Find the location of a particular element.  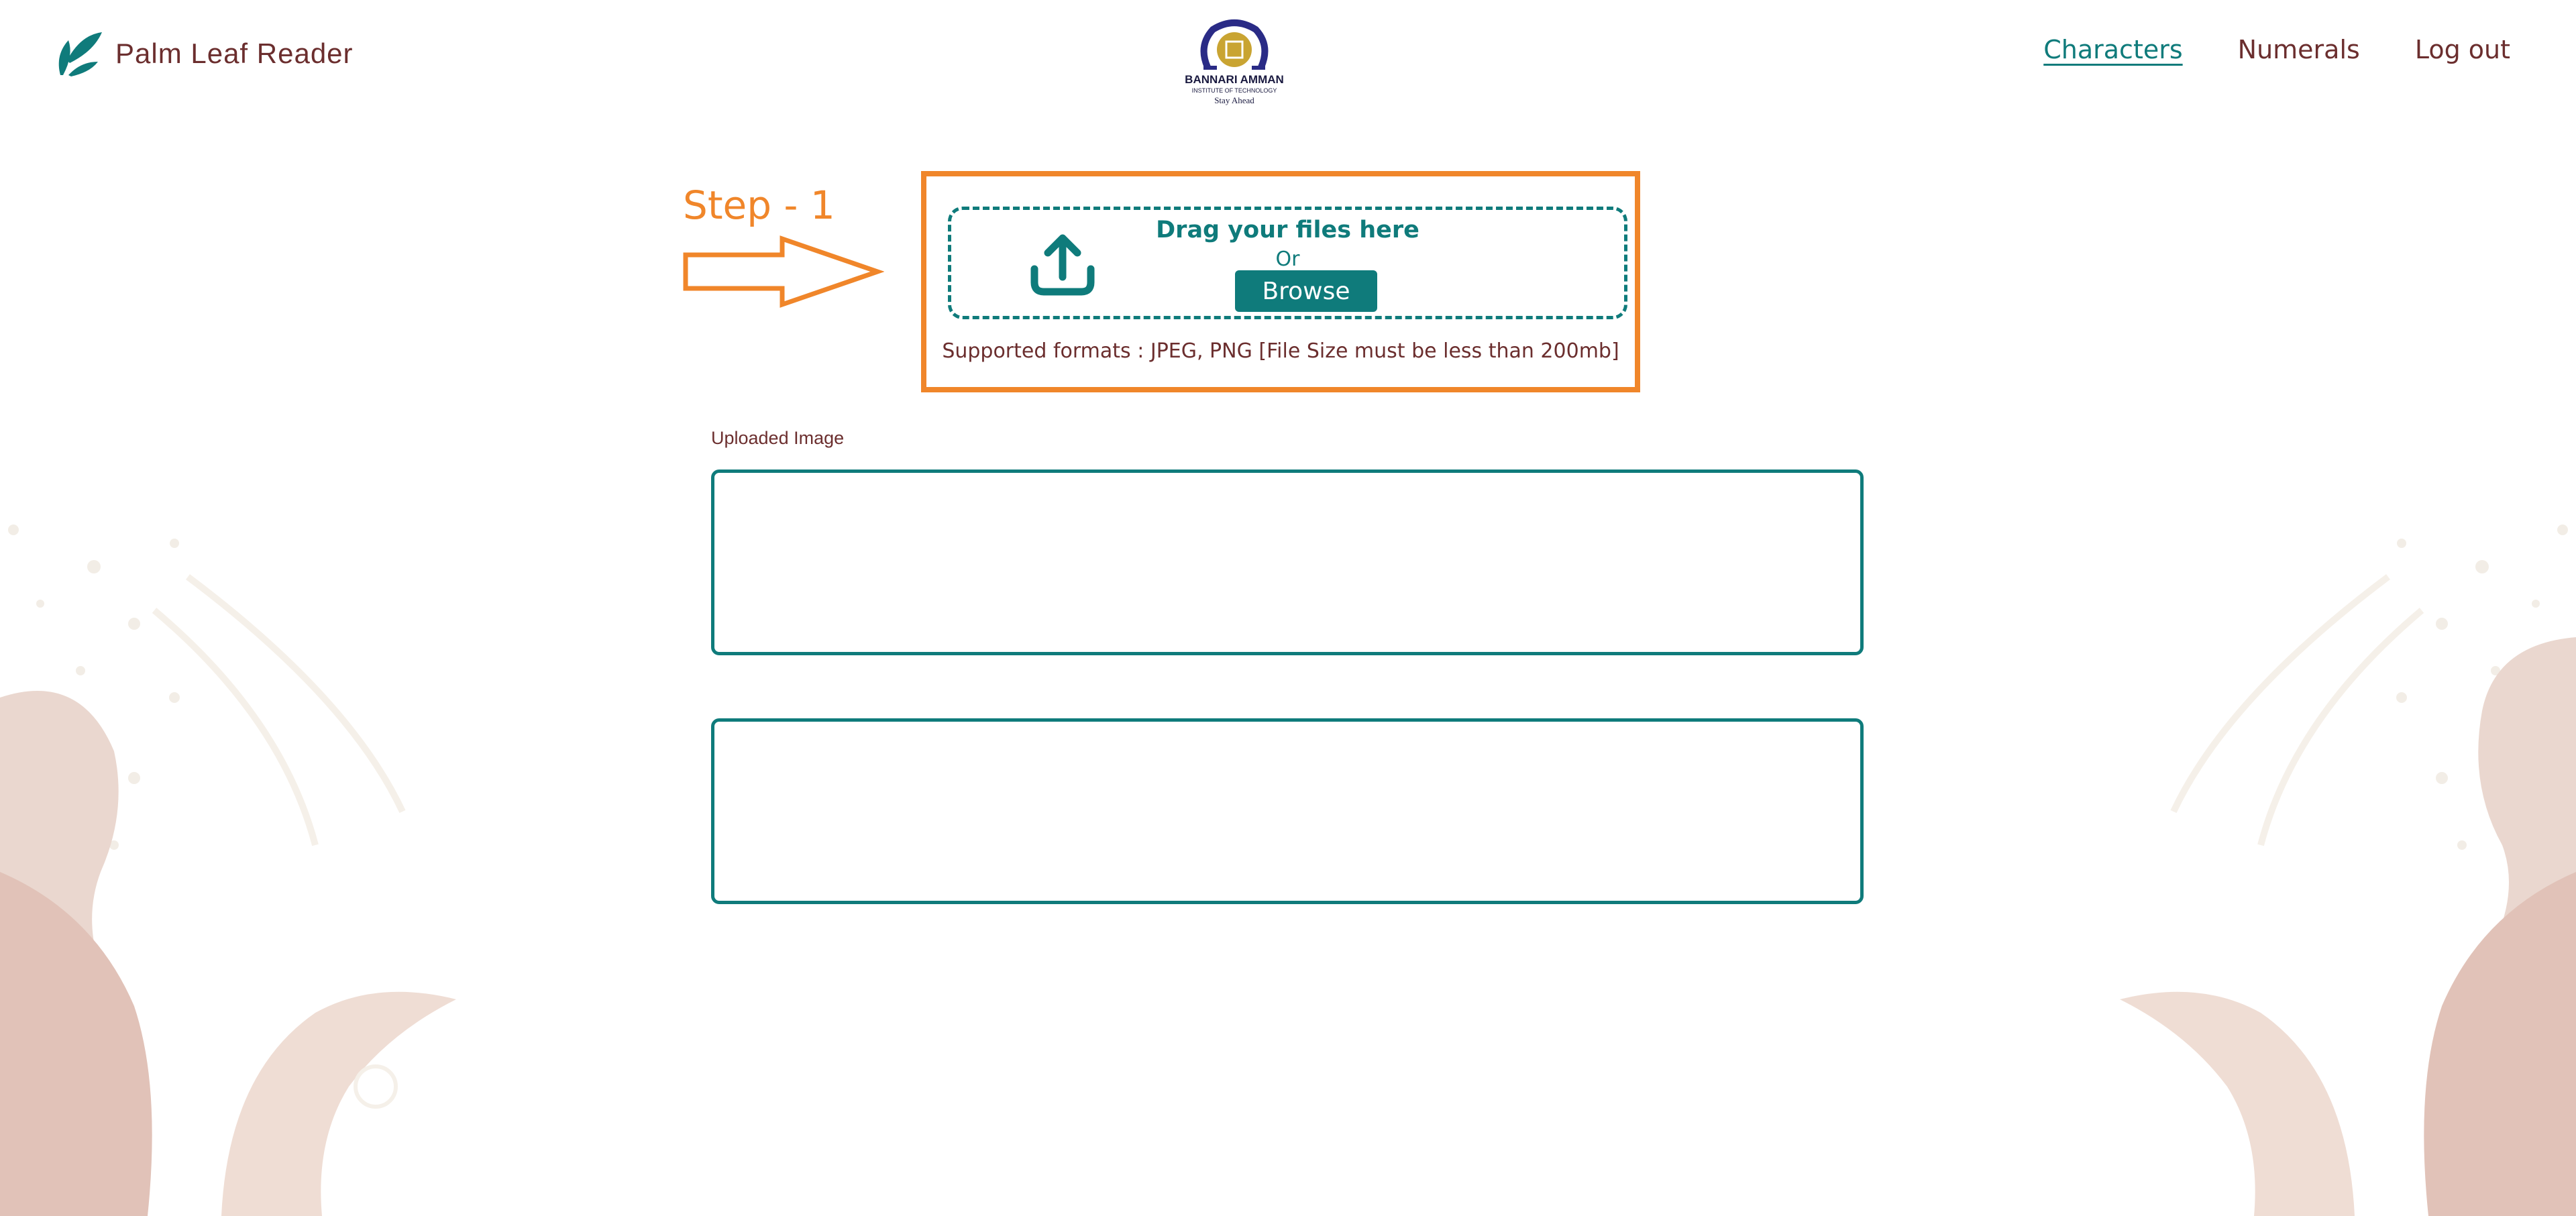

app-name: Palm Leaf Reader is located at coordinates (234, 53).